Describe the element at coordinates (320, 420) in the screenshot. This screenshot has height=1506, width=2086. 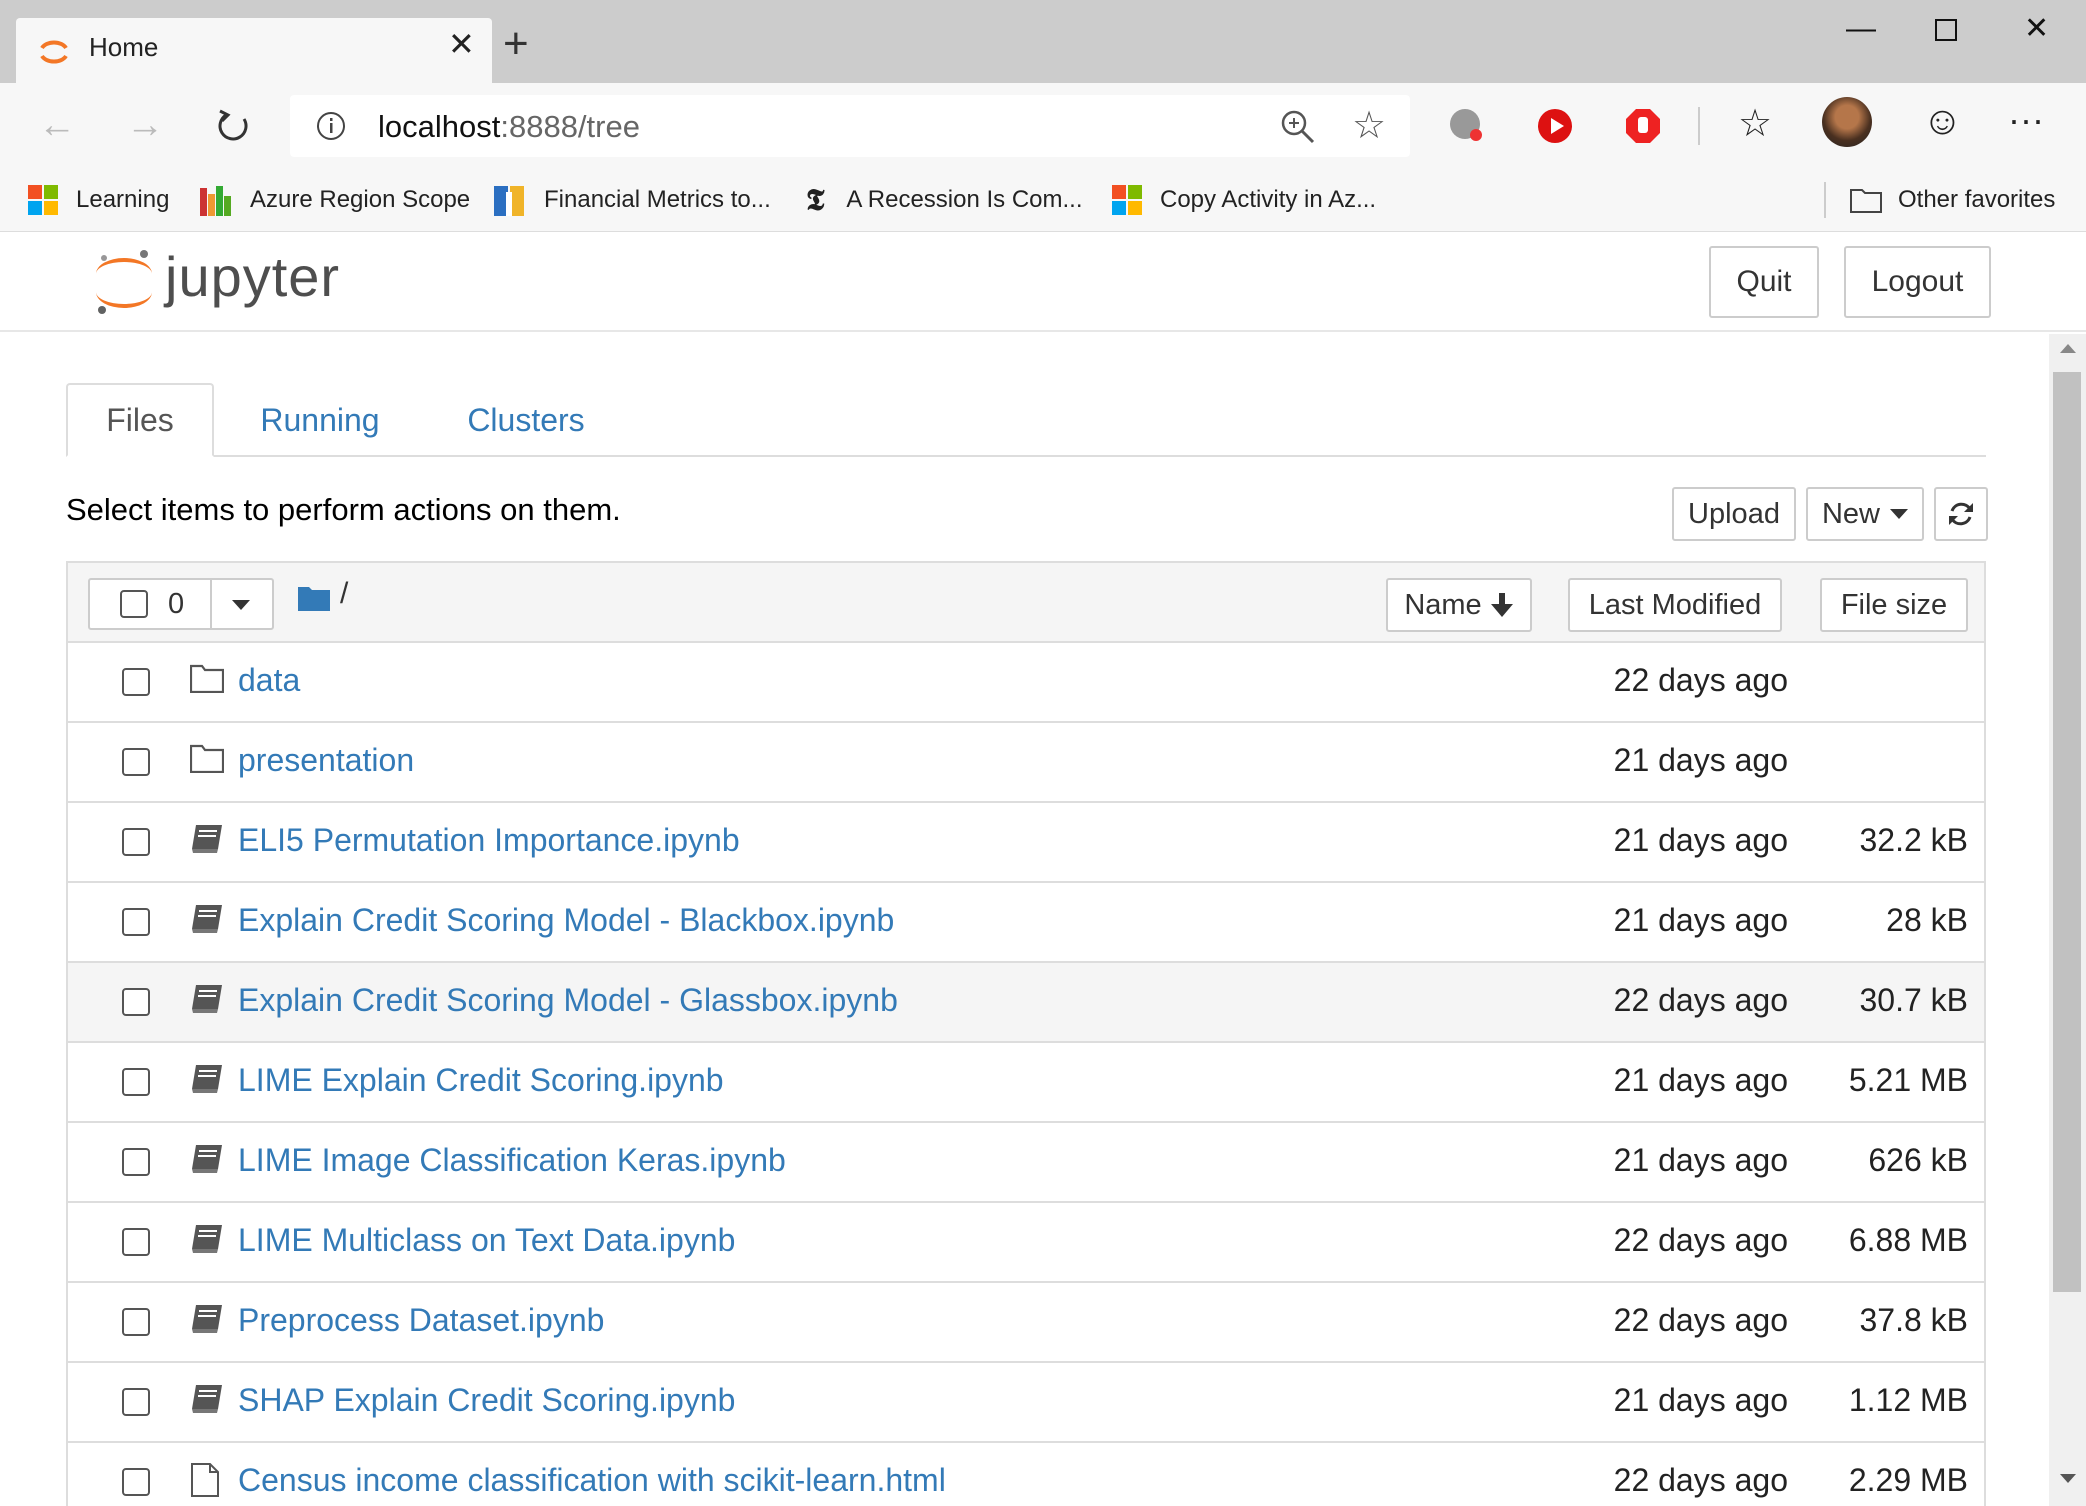
I see `tab-running: Running` at that location.